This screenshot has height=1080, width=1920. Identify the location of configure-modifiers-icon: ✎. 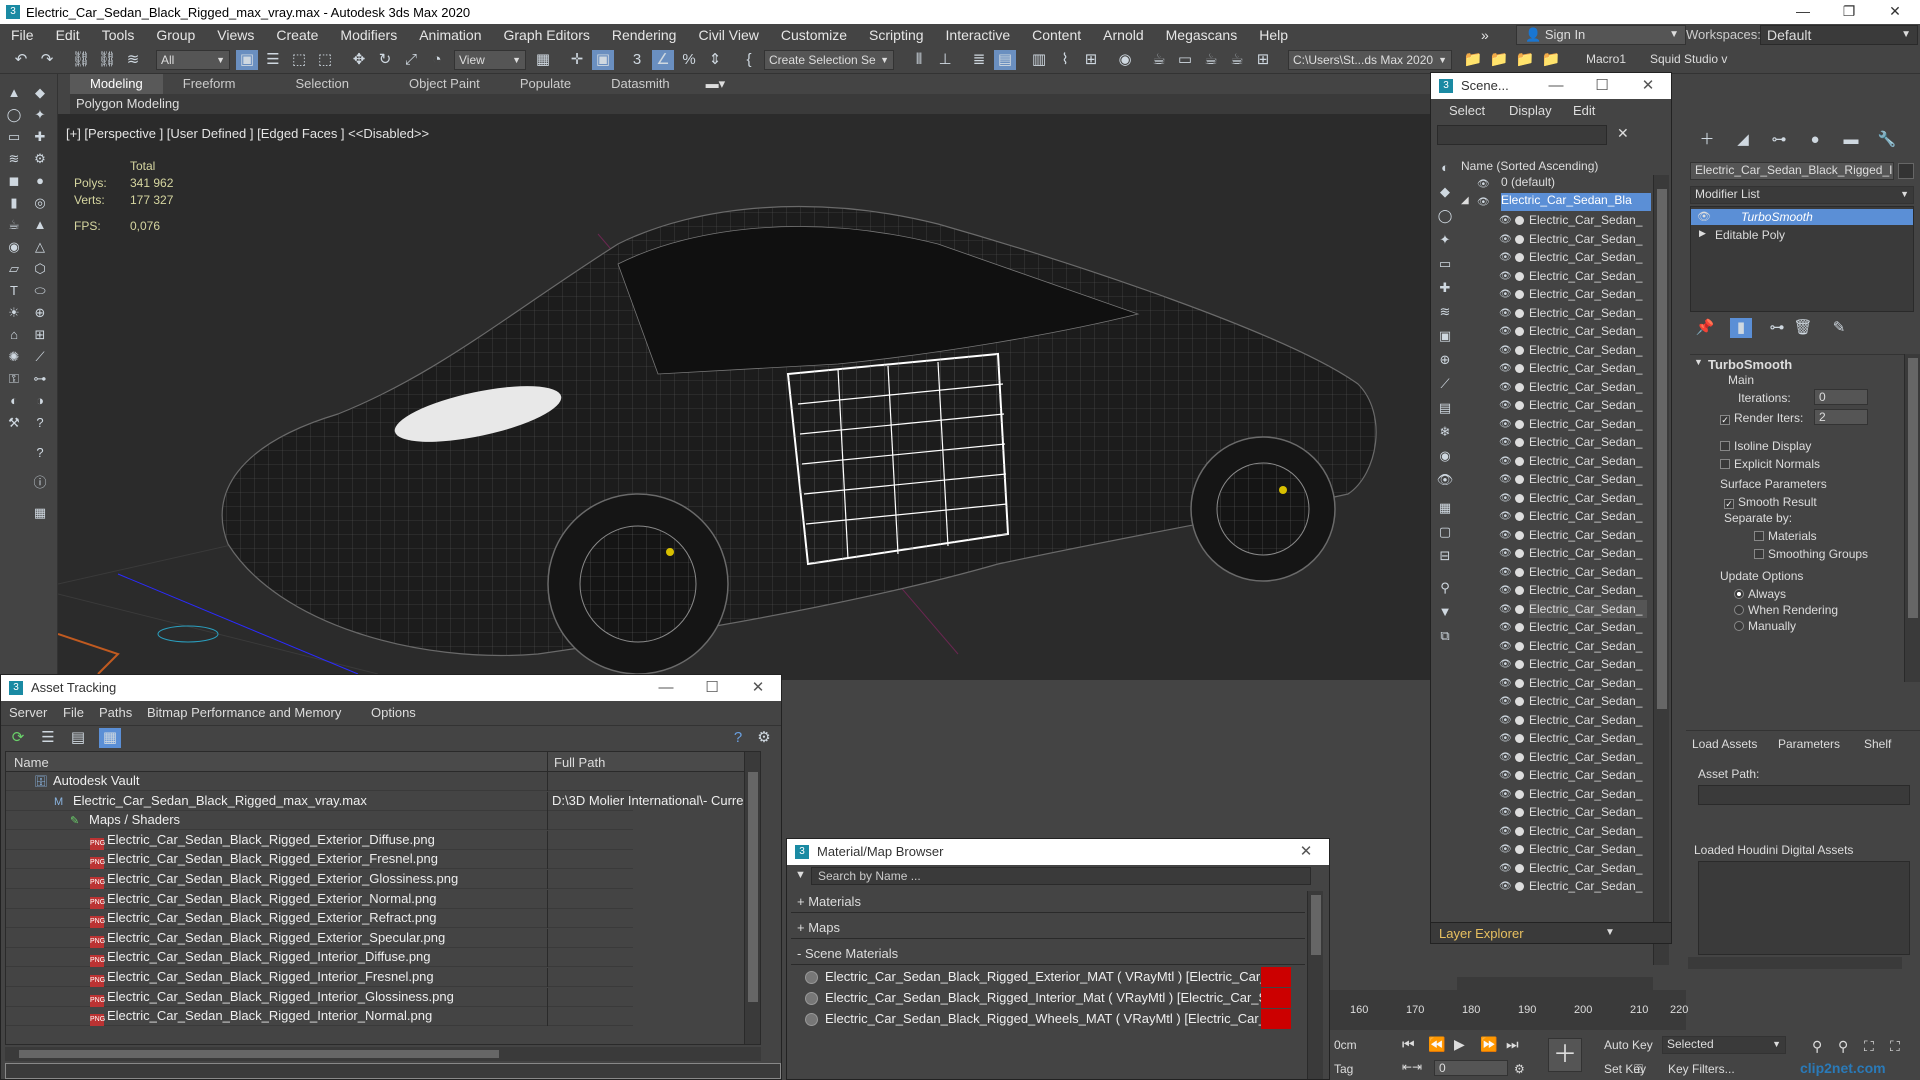
(1839, 328).